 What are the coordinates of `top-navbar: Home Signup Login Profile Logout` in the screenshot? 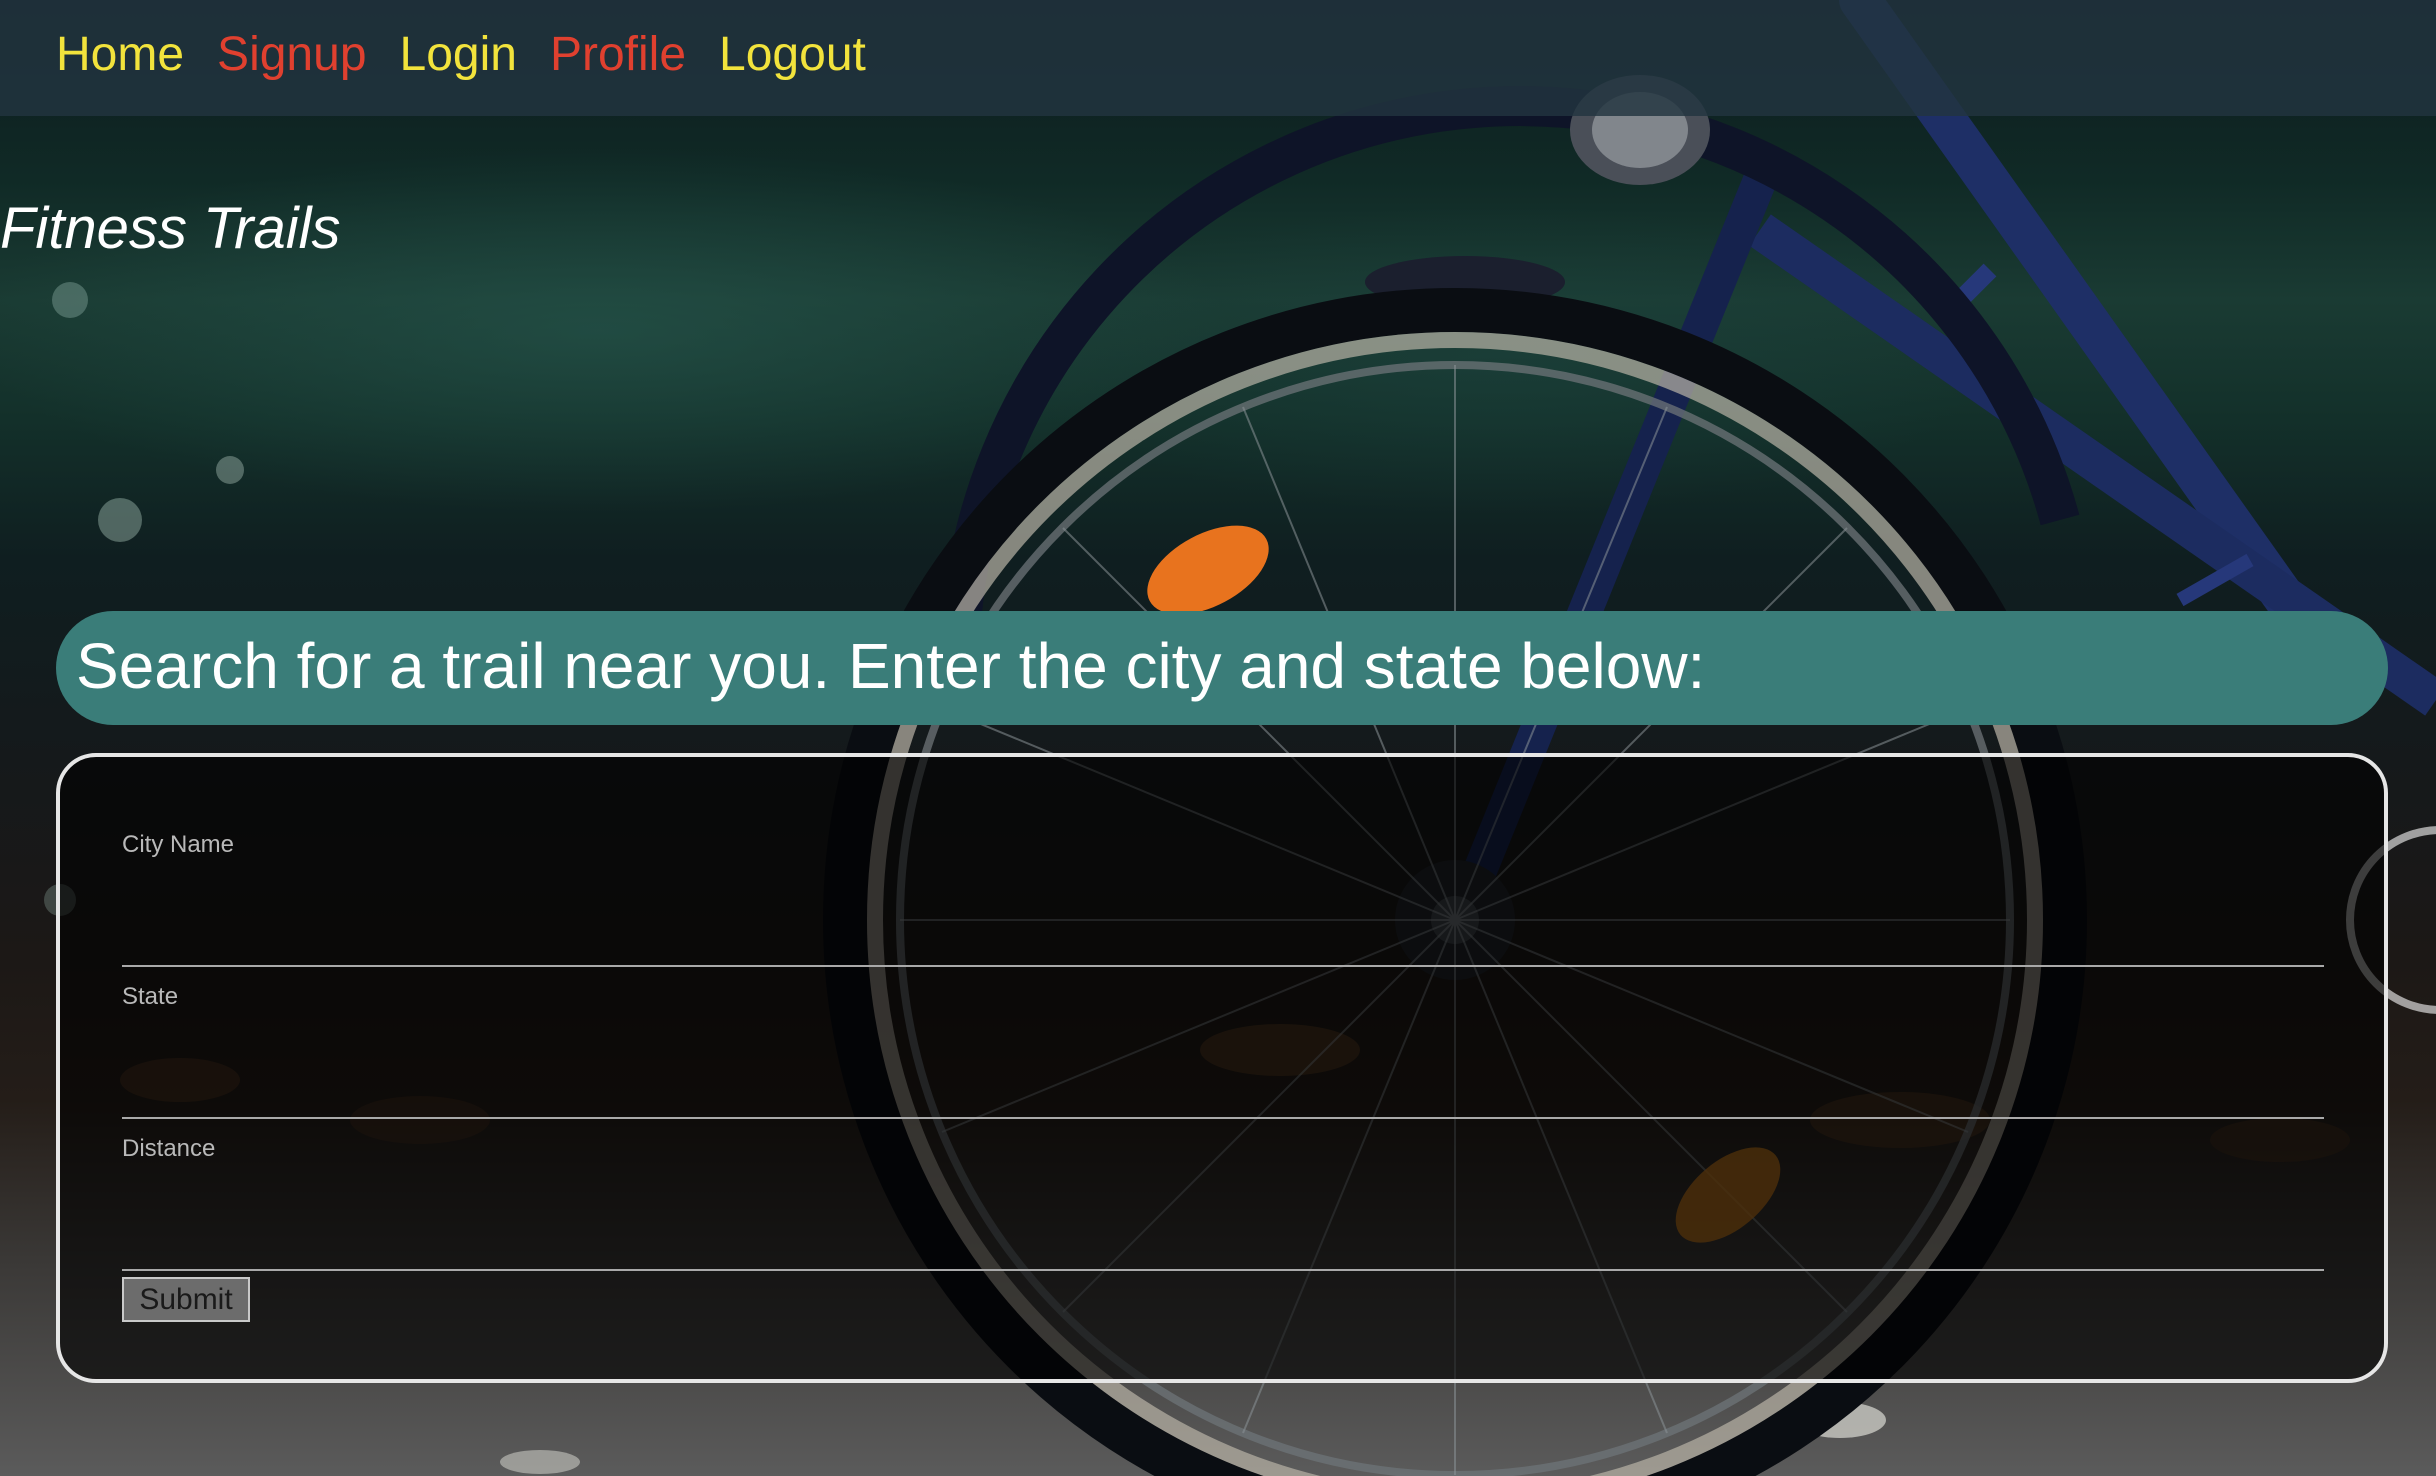 It's located at (1218, 58).